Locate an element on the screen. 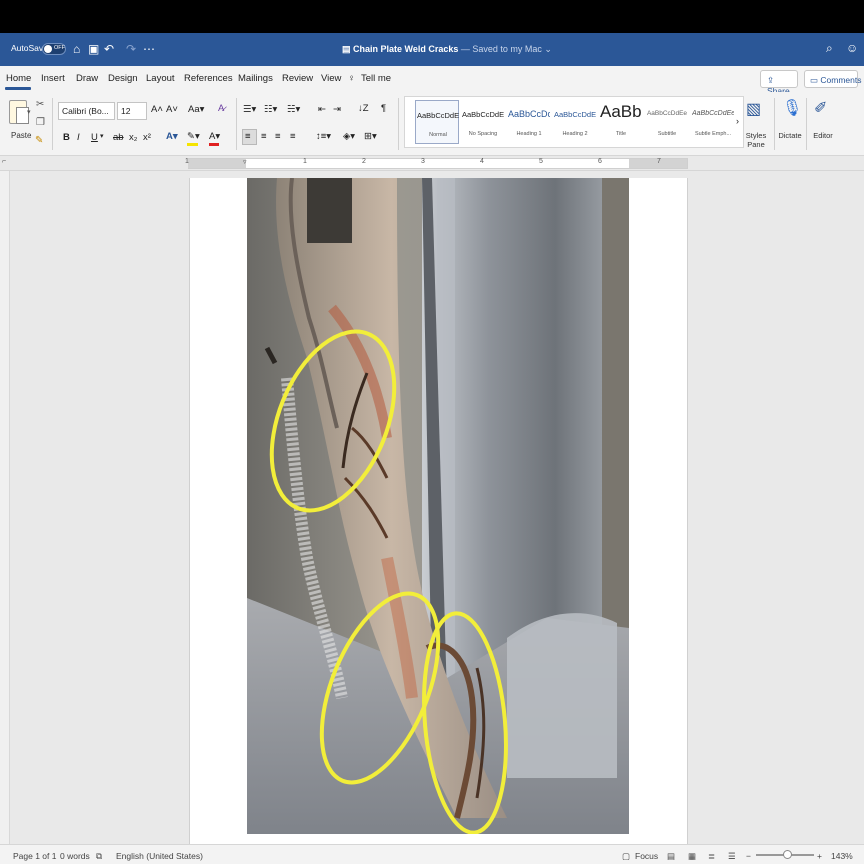  line-spacing-icon: ↕≡▾ is located at coordinates (323, 136).